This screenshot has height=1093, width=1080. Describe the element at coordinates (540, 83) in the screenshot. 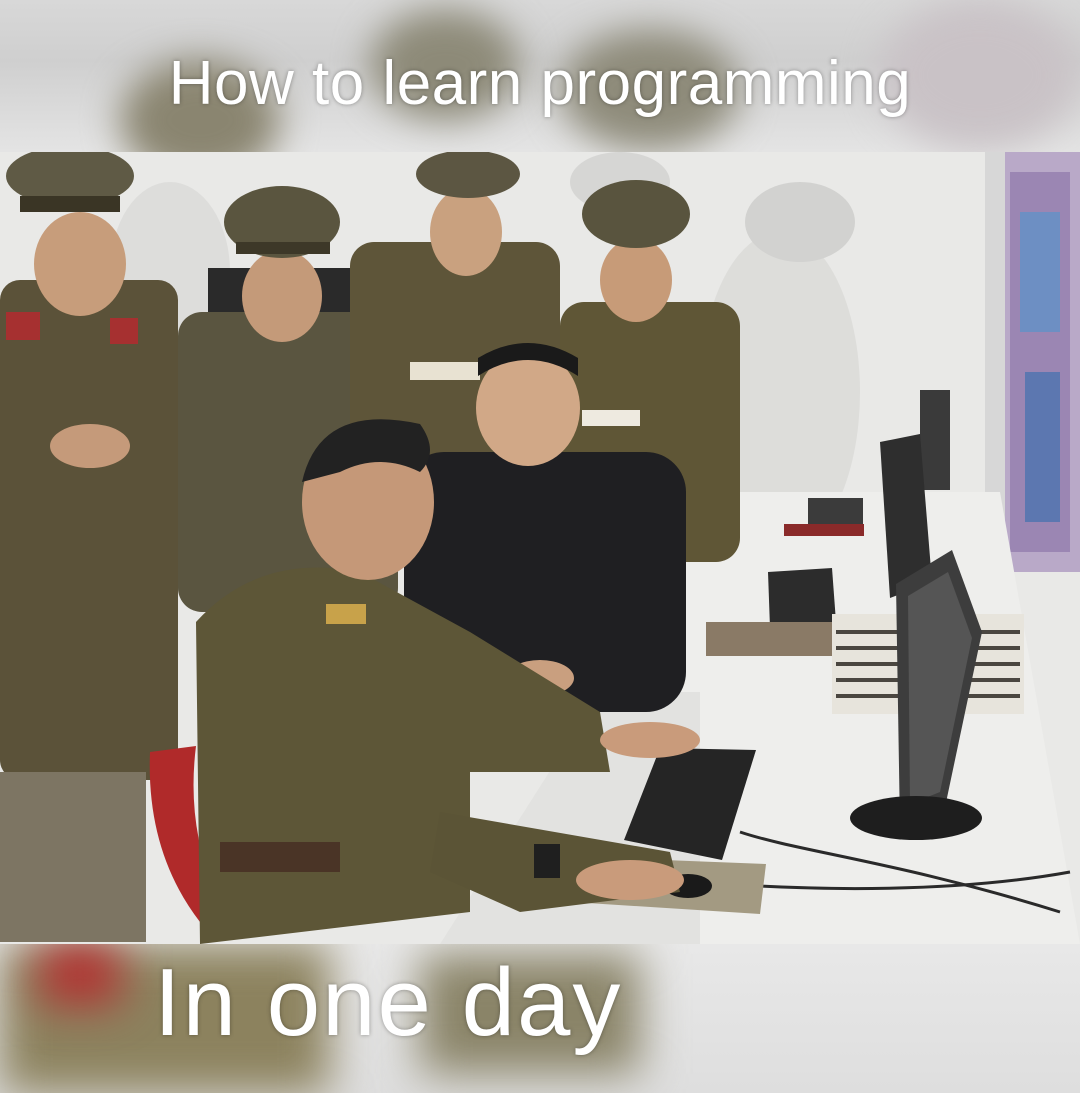

I see `top-caption: How to learn programming` at that location.